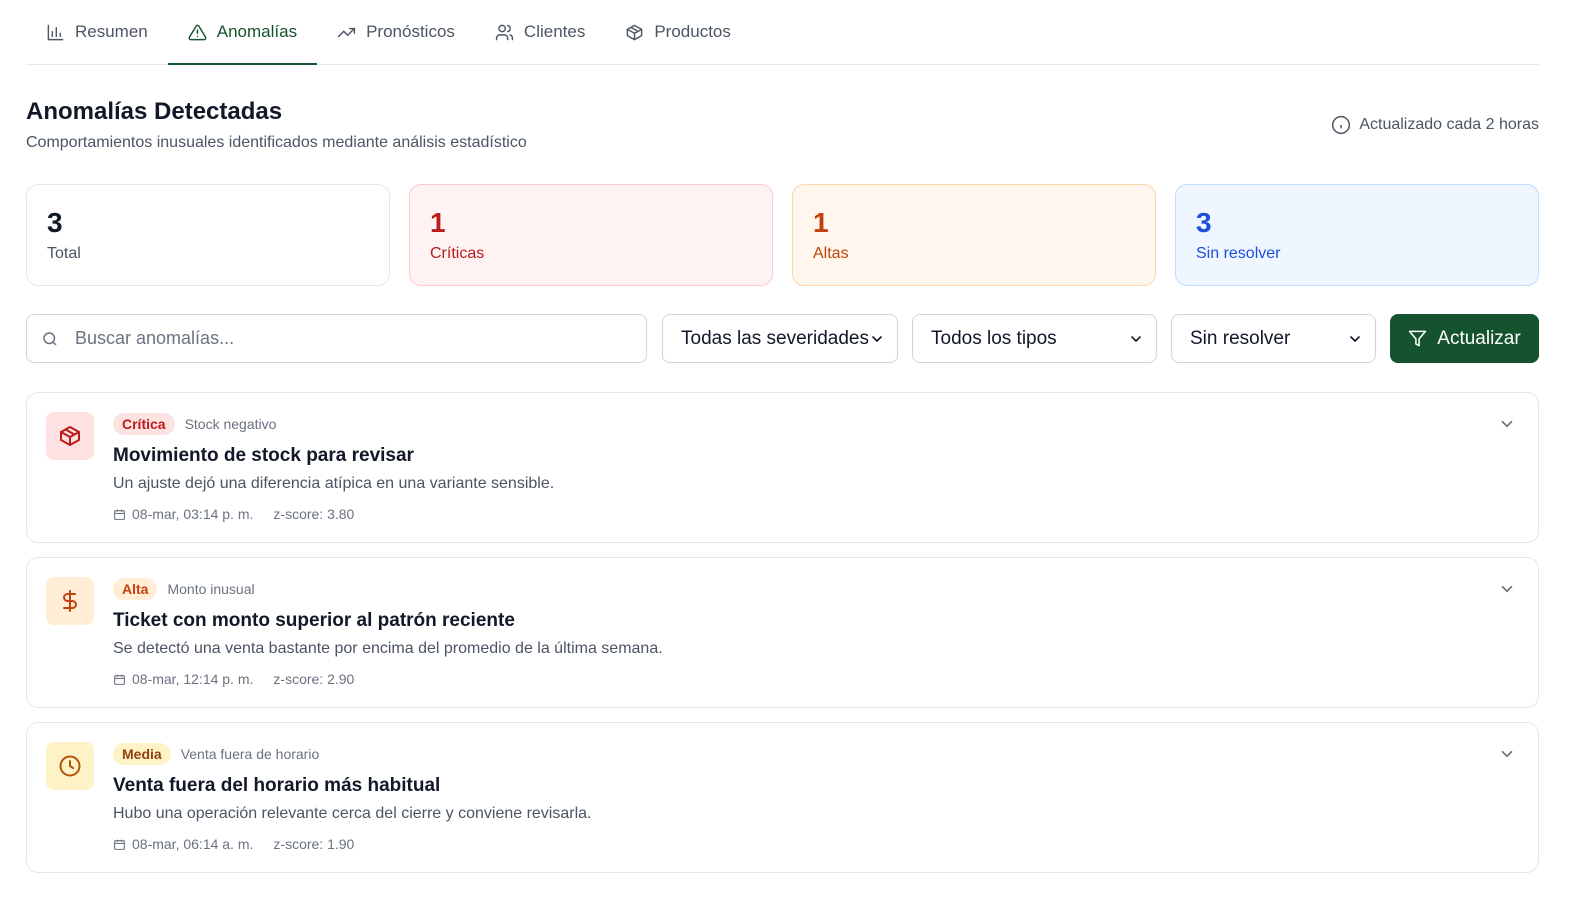  I want to click on anomaly-zscore: z-score: 2.90, so click(314, 679).